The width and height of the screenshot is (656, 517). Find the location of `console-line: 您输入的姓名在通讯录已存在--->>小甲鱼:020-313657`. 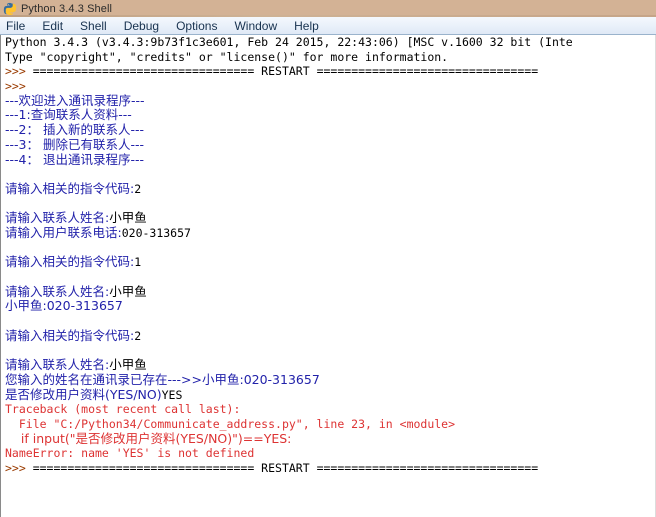

console-line: 您输入的姓名在通讯录已存在--->>小甲鱼:020-313657 is located at coordinates (330, 379).